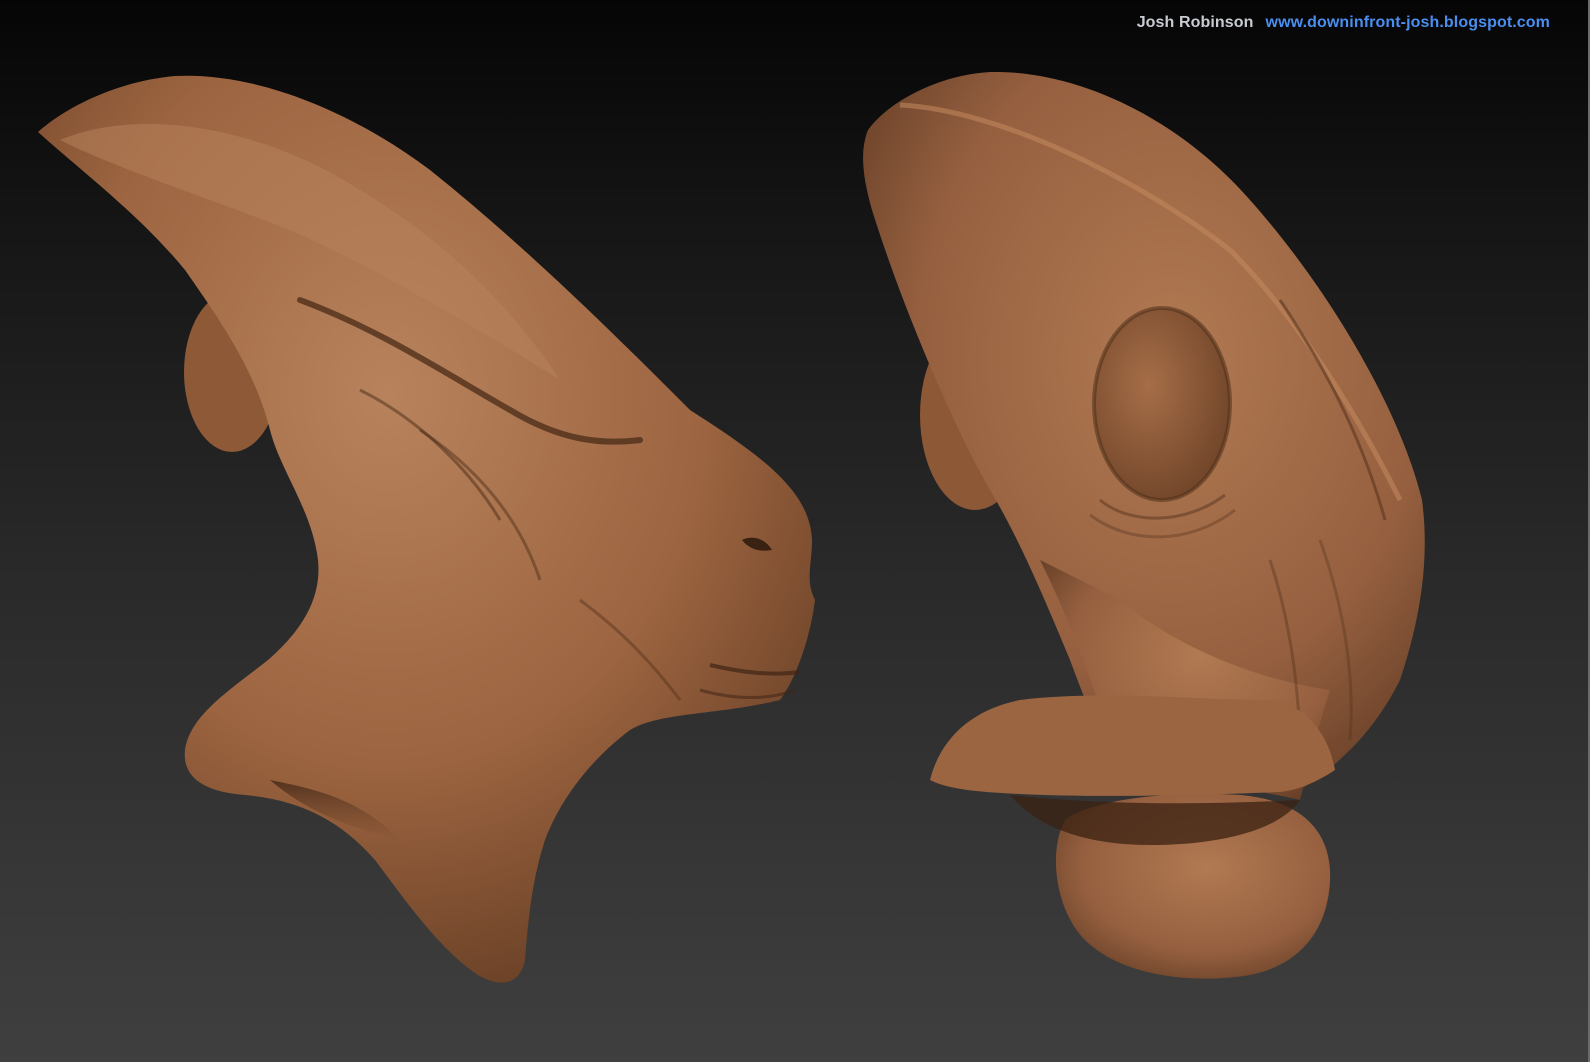 The image size is (1590, 1062). What do you see at coordinates (1407, 22) in the screenshot?
I see `artist-website: www.downinfront-josh.blogspot.com` at bounding box center [1407, 22].